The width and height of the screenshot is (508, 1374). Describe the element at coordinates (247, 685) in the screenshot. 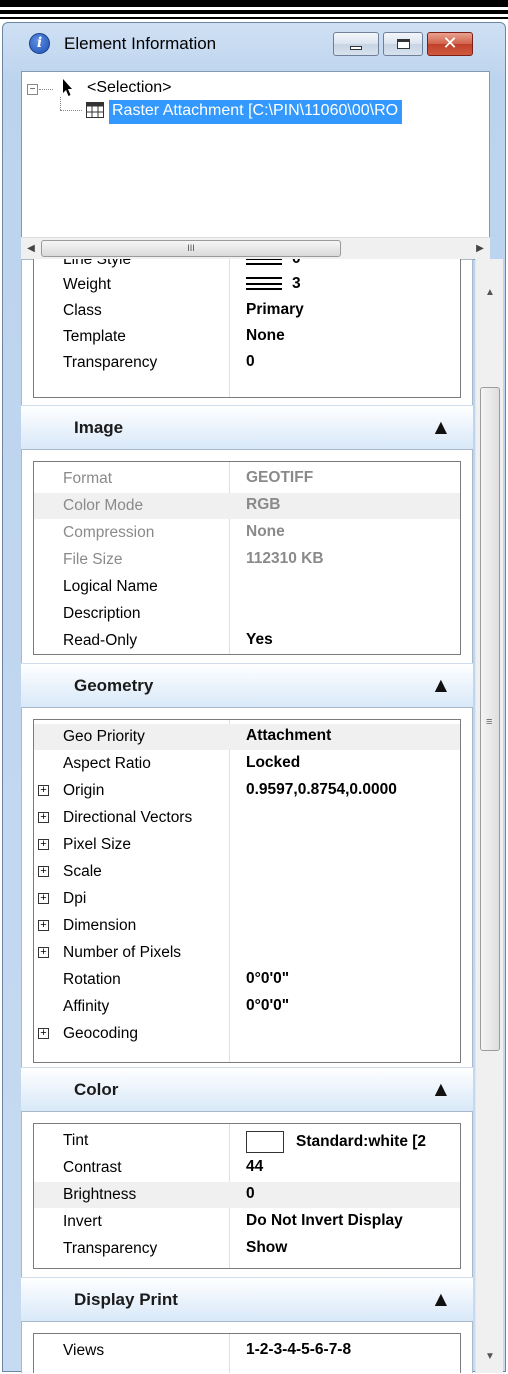

I see `geometry-section-header: Geometry ▲` at that location.